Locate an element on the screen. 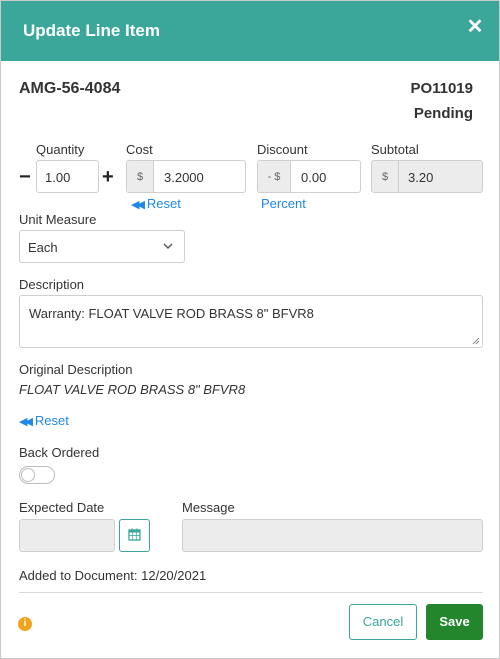 The width and height of the screenshot is (500, 659). discount-input: - $ 0.00 is located at coordinates (309, 176).